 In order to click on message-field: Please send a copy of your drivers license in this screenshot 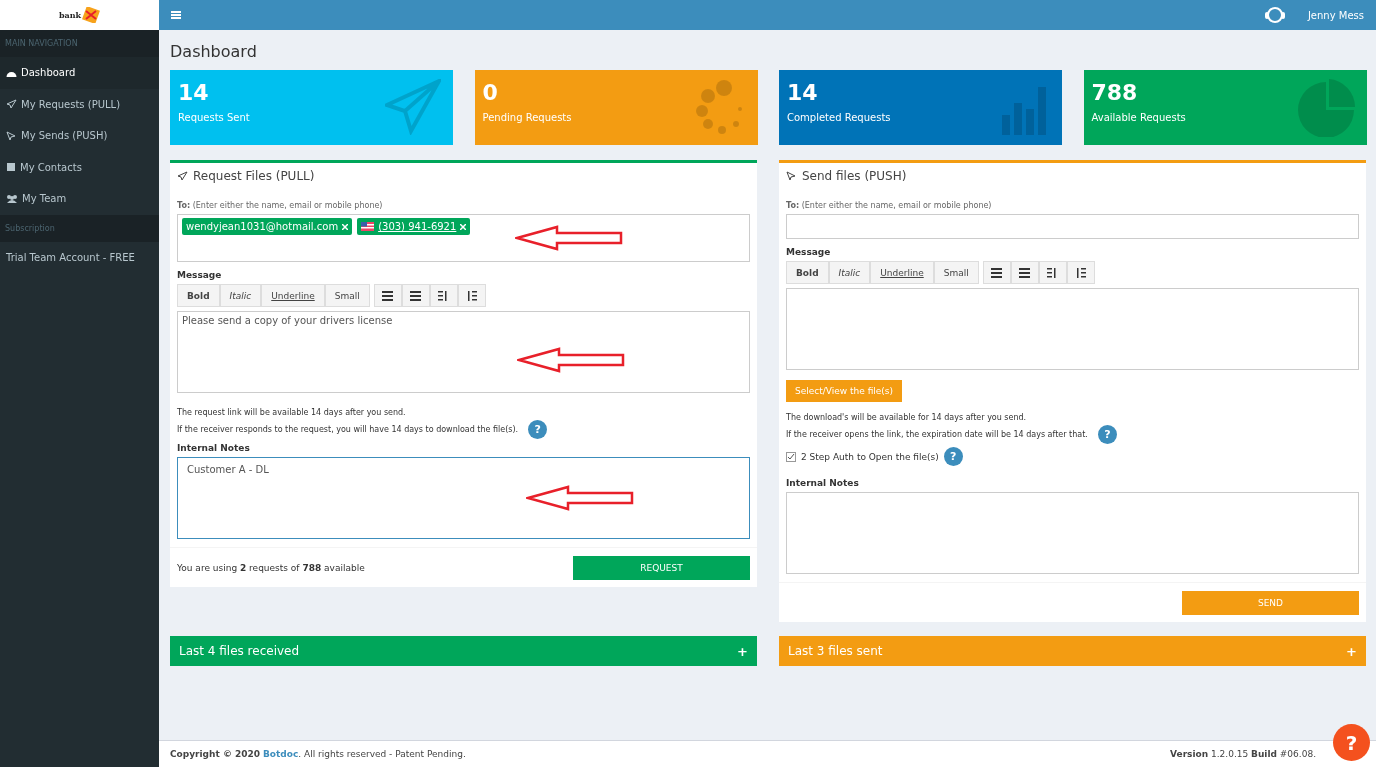, I will do `click(463, 352)`.